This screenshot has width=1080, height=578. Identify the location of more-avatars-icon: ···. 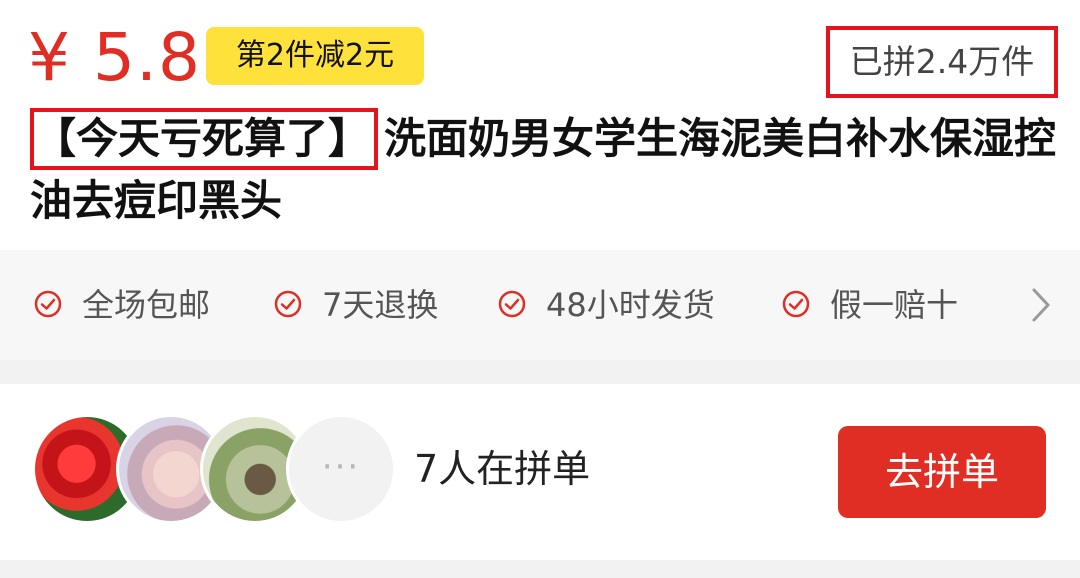
(341, 469).